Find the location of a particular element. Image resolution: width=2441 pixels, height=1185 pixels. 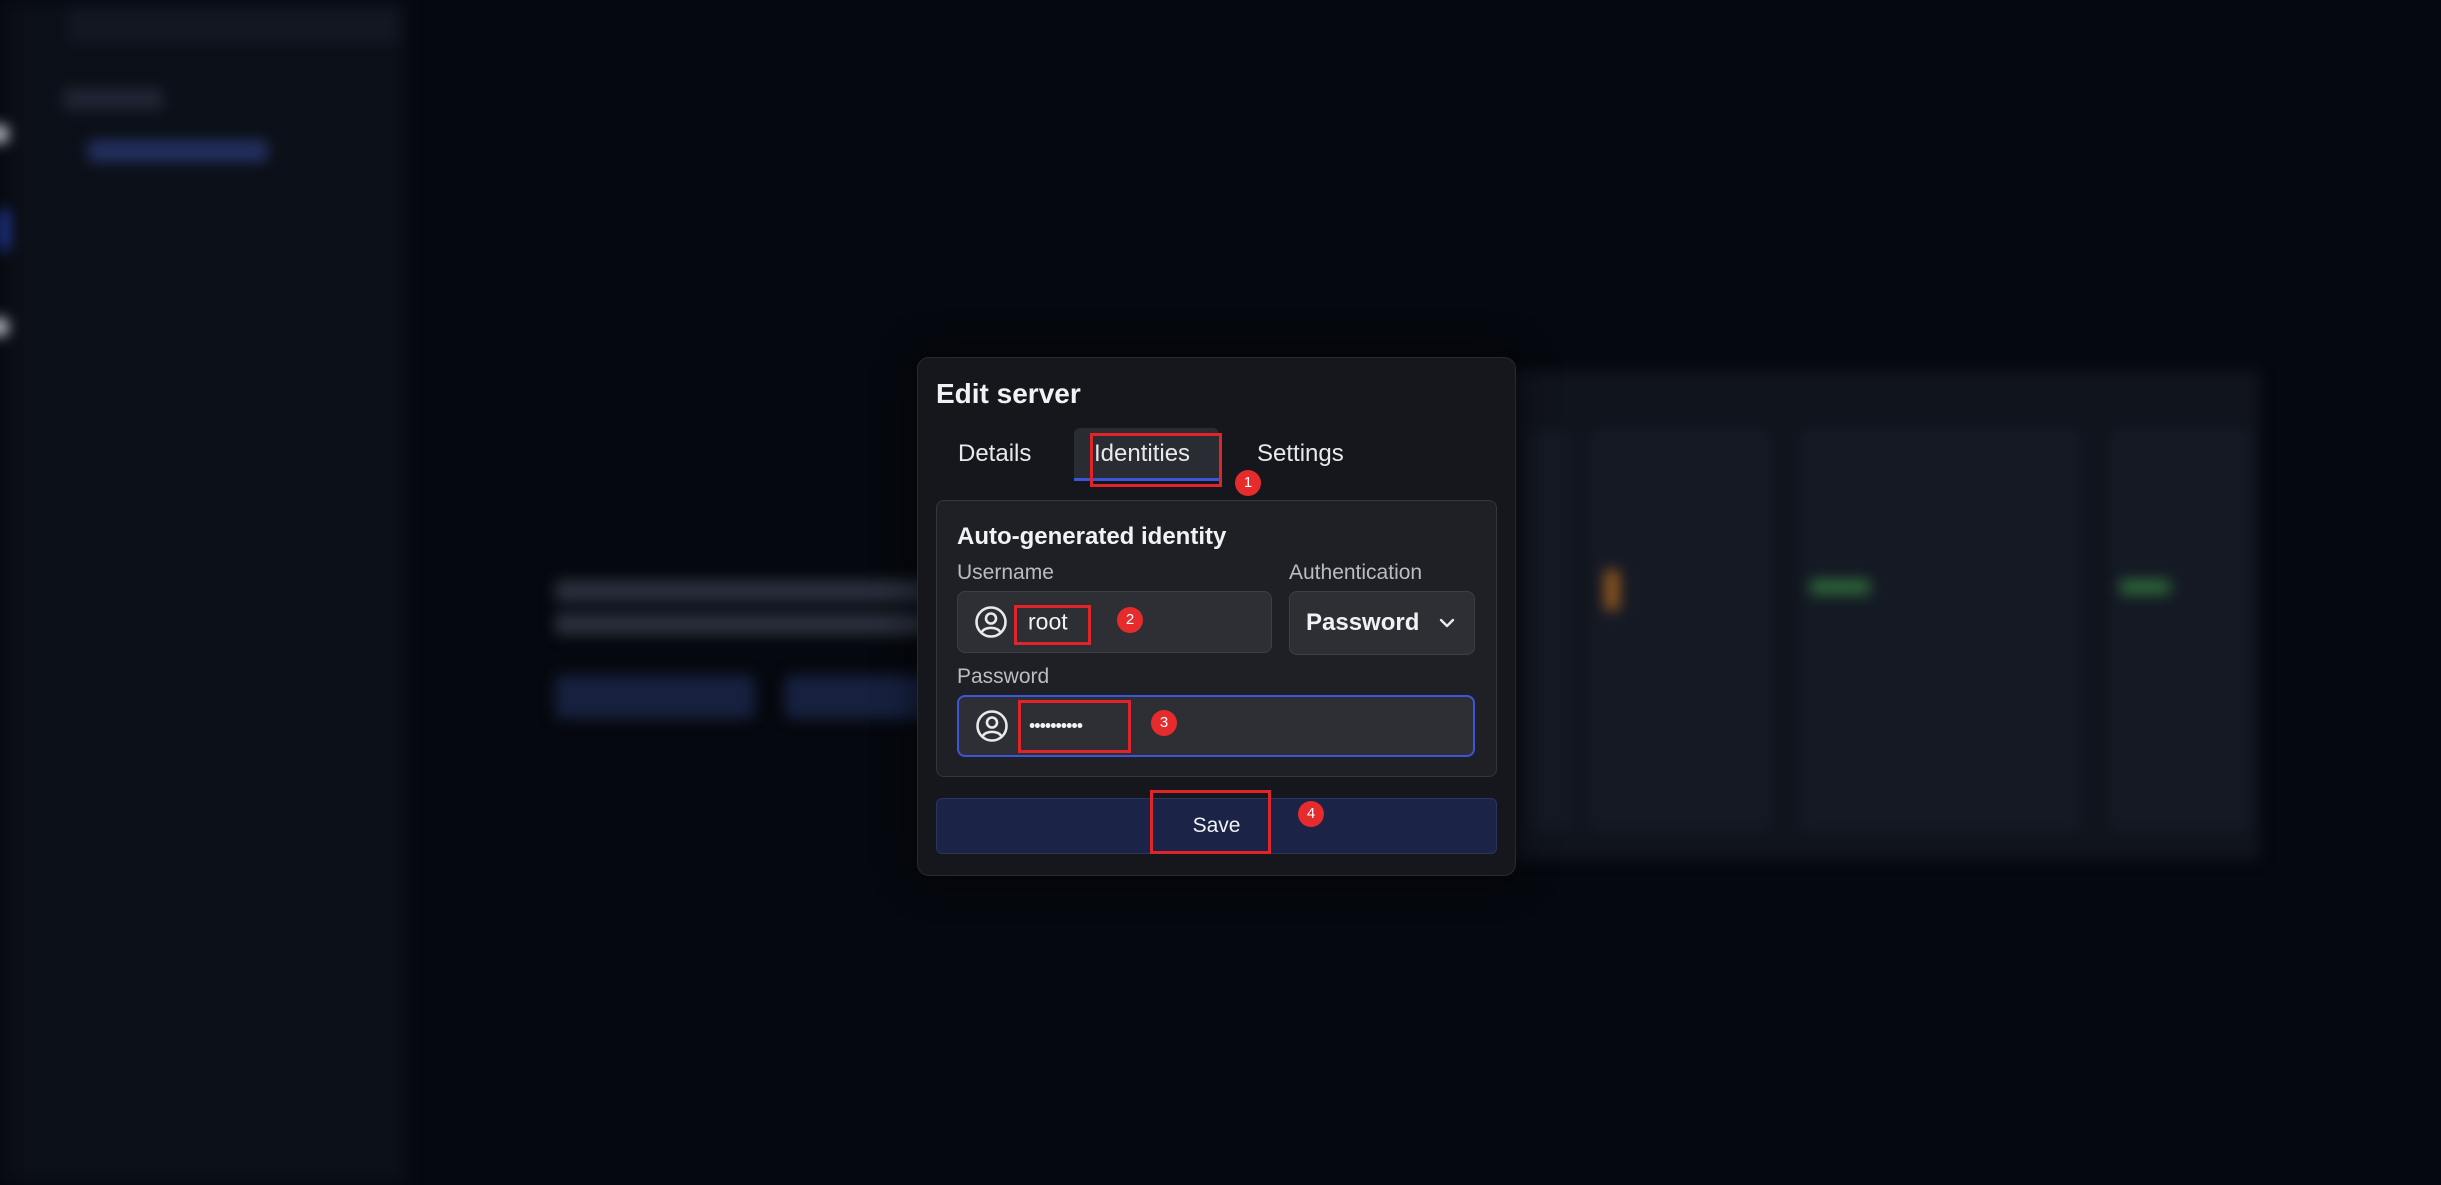

username-field: root is located at coordinates (1114, 622).